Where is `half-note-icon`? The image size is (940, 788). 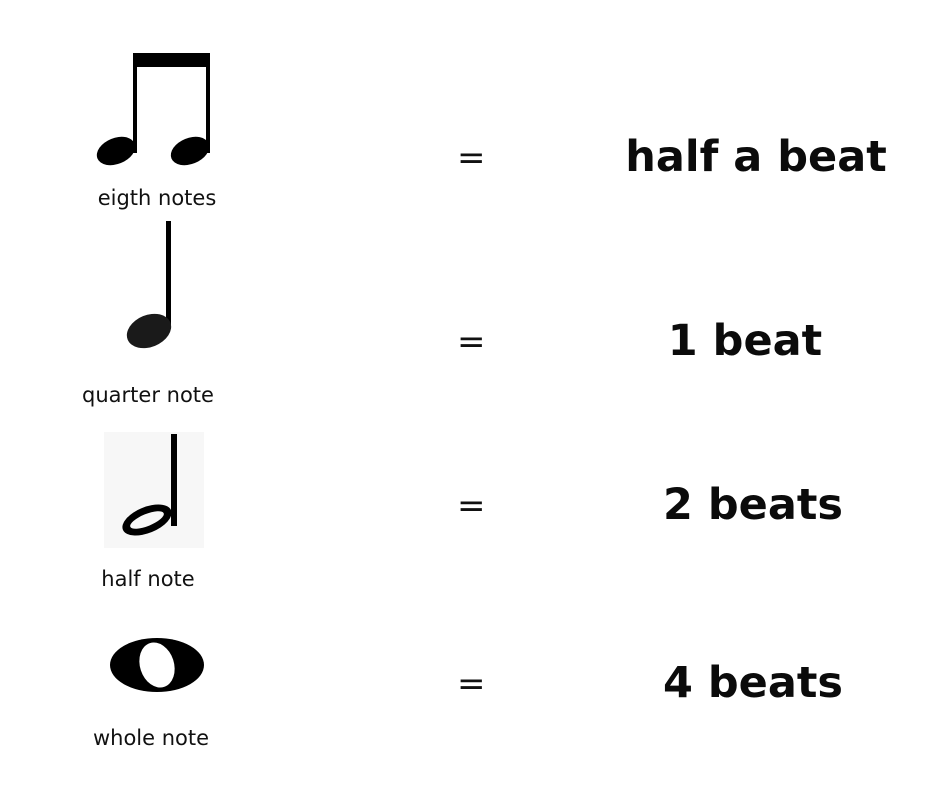
half-note-icon is located at coordinates (154, 490).